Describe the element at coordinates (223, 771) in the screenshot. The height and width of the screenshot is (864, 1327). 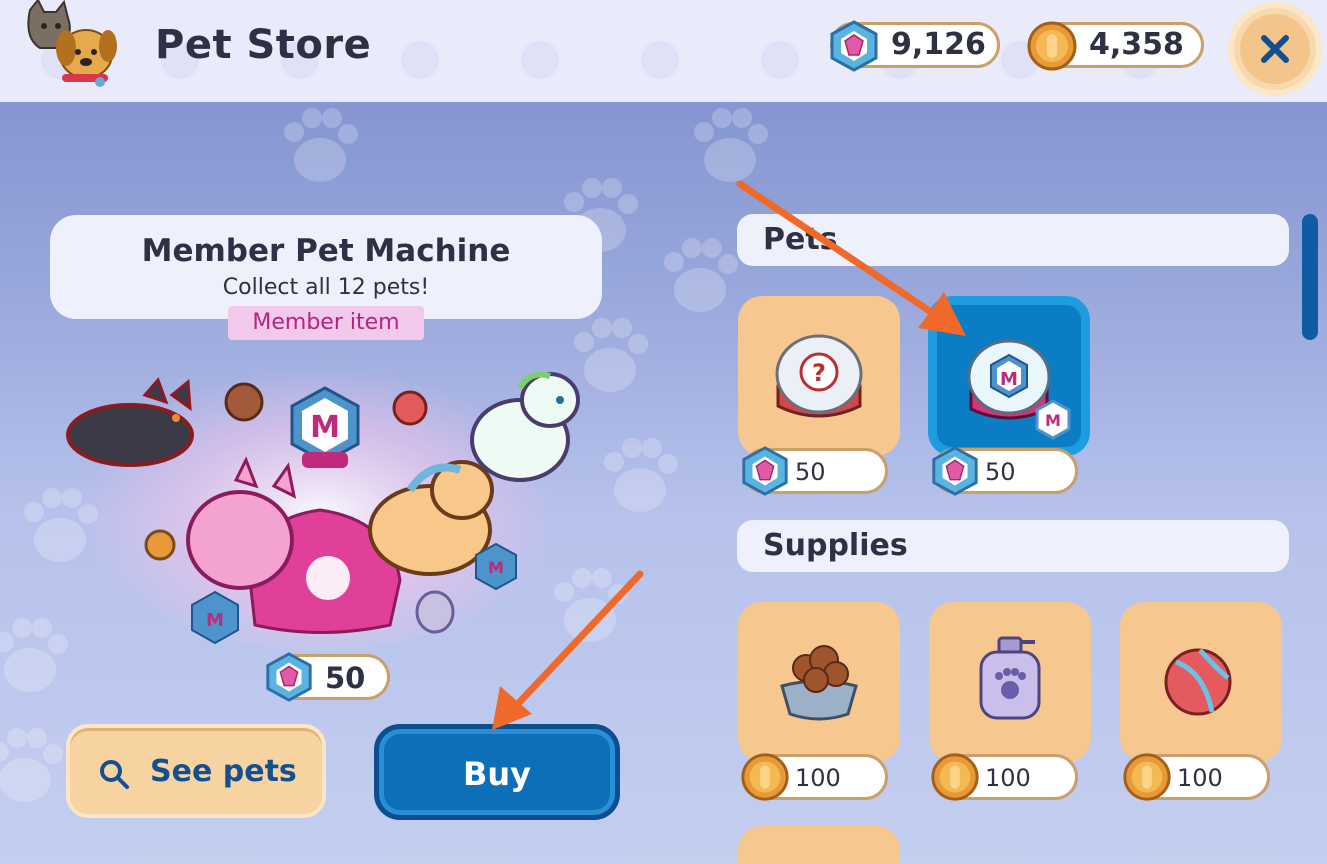
I see `see-pets-label: See pets` at that location.